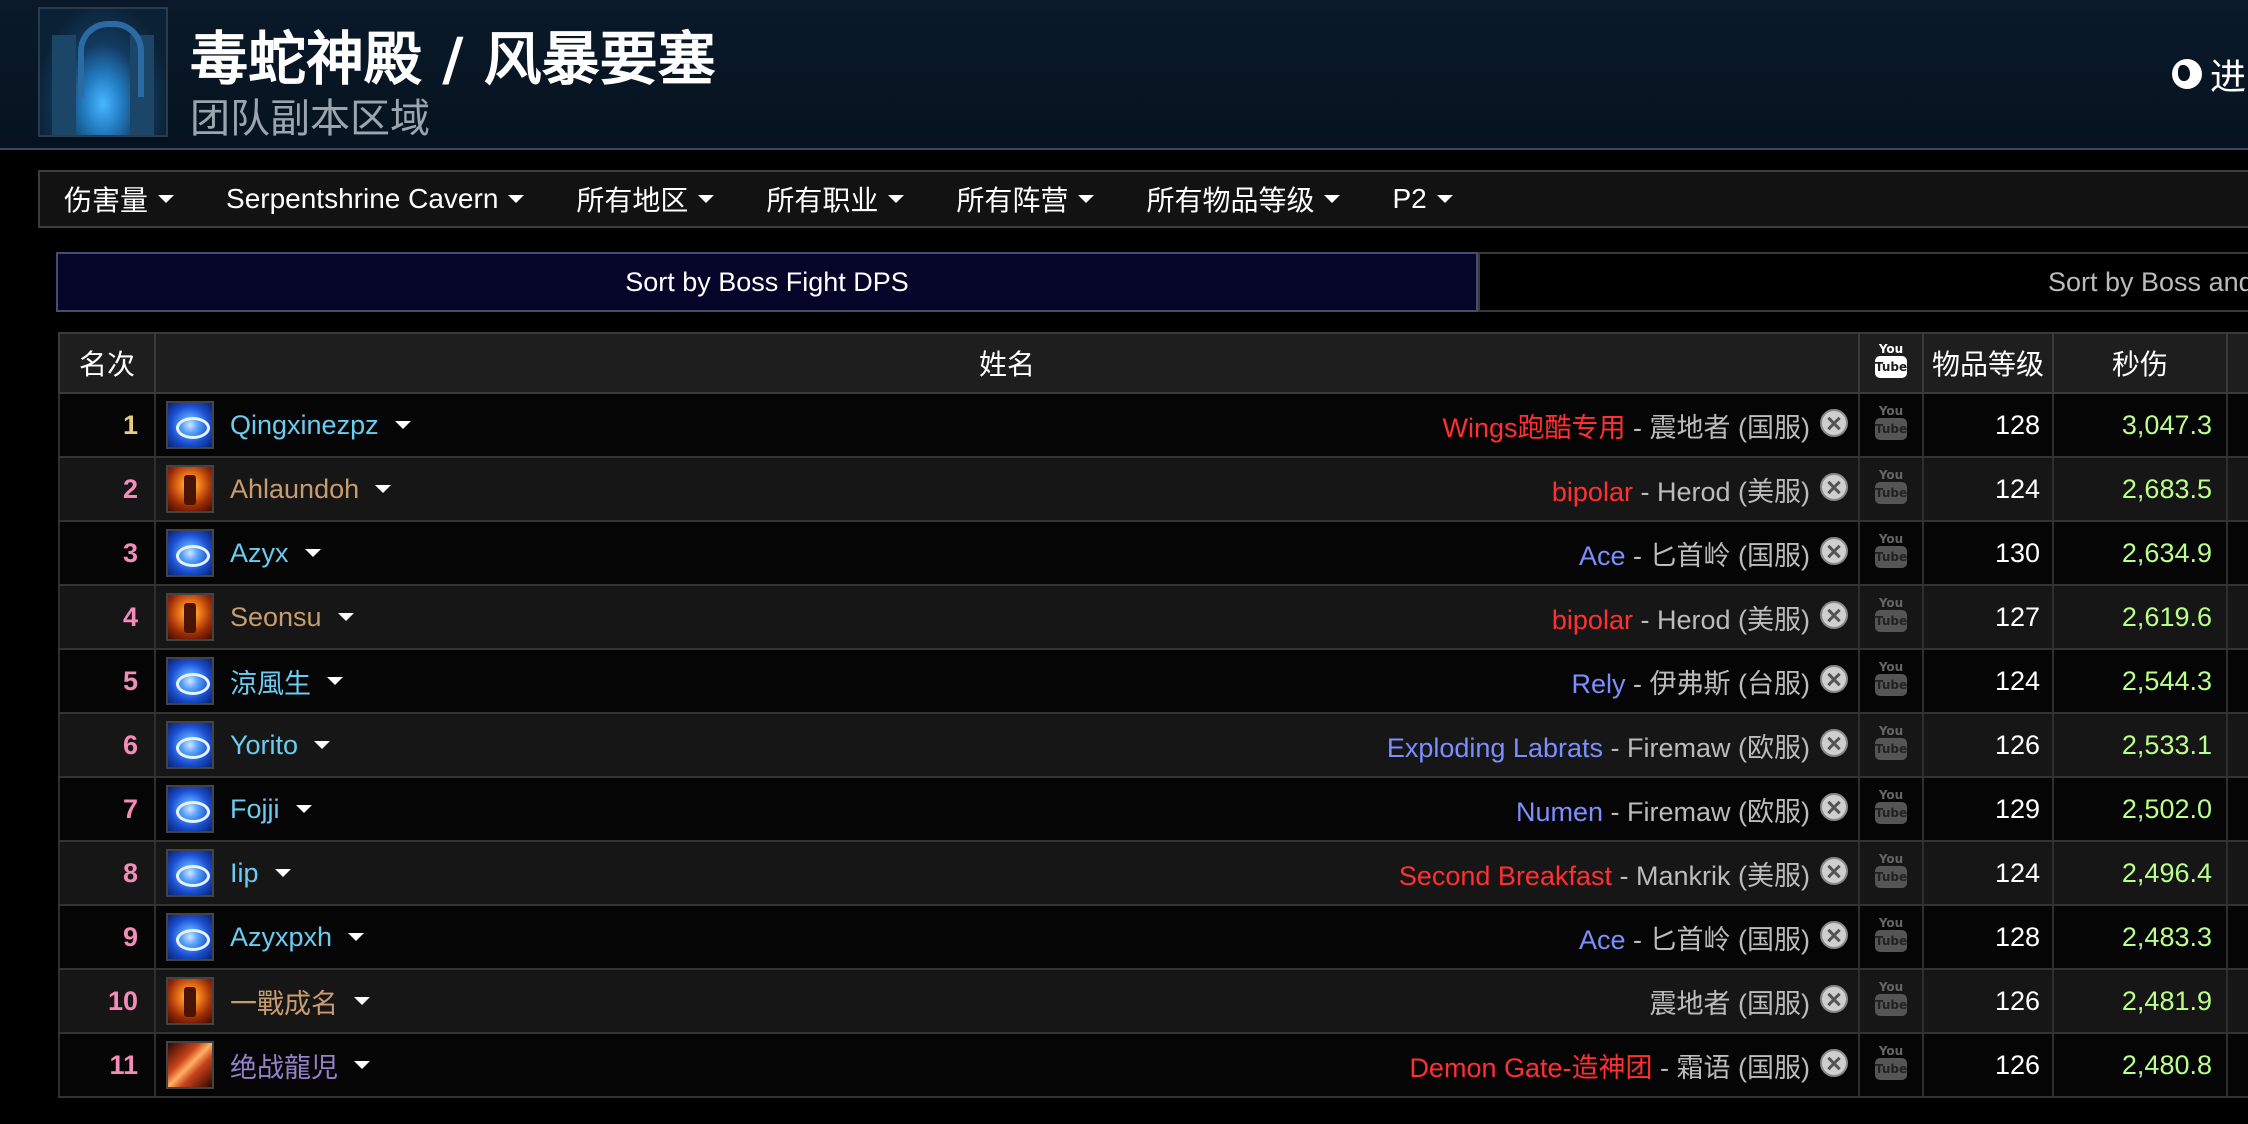 Image resolution: width=2248 pixels, height=1124 pixels. I want to click on player-name-link: Azyxpxh, so click(281, 937).